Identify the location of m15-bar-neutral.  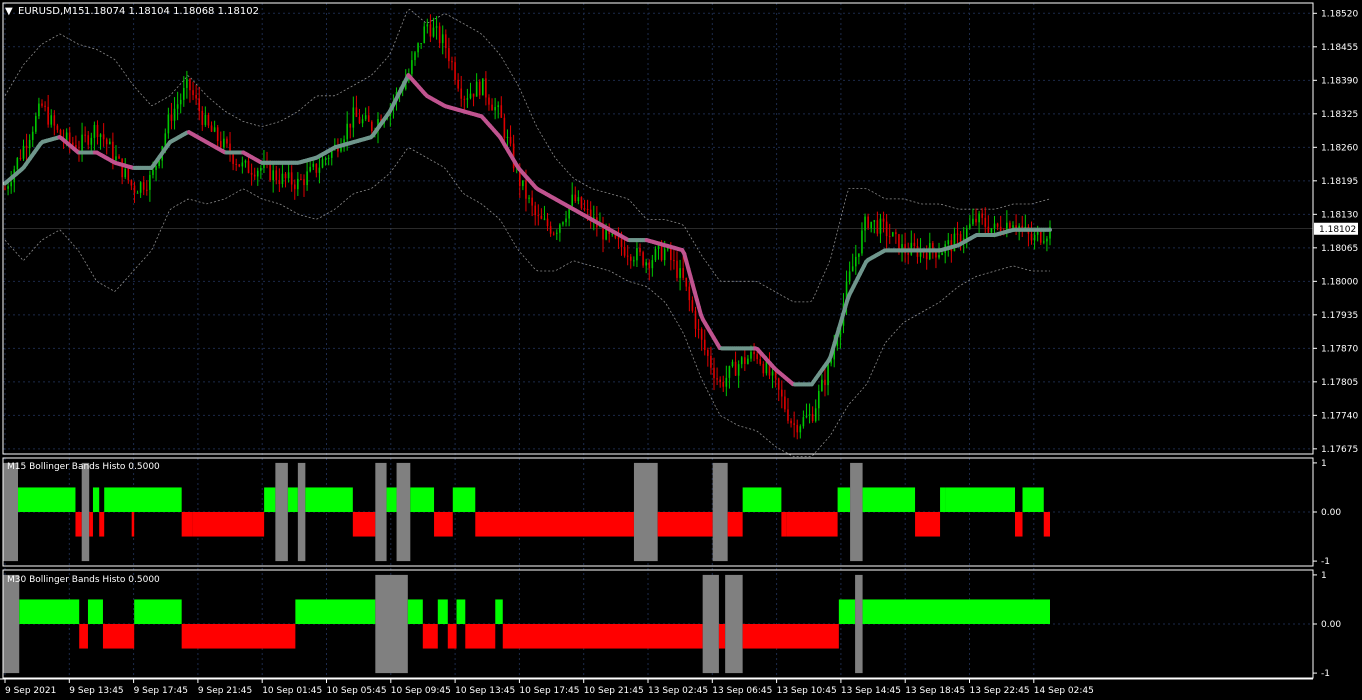
(281, 512).